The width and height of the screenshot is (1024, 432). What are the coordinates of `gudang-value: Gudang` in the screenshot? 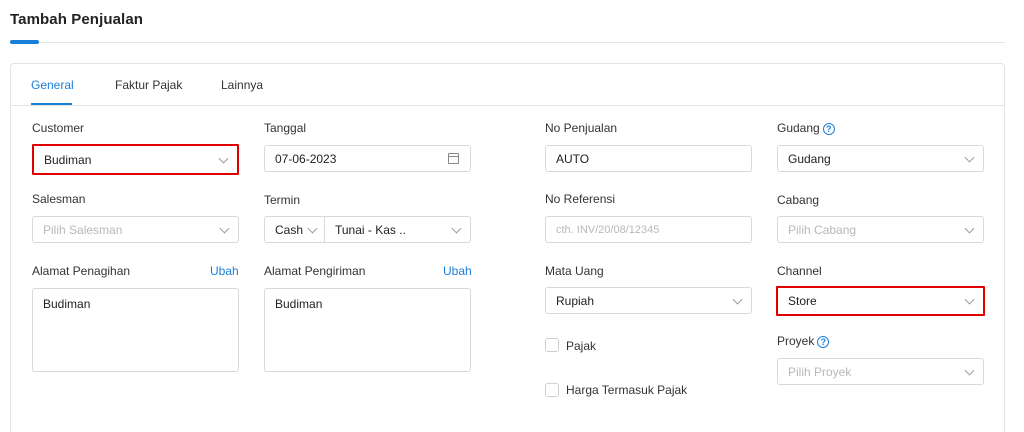 It's located at (809, 158).